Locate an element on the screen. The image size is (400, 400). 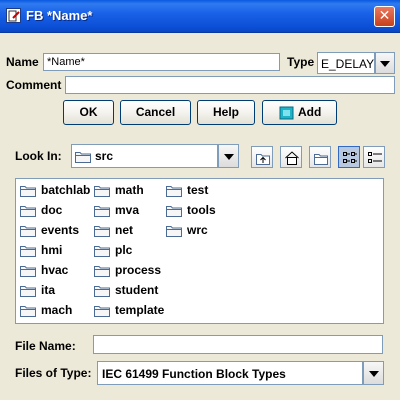
list-item-label: test is located at coordinates (198, 190).